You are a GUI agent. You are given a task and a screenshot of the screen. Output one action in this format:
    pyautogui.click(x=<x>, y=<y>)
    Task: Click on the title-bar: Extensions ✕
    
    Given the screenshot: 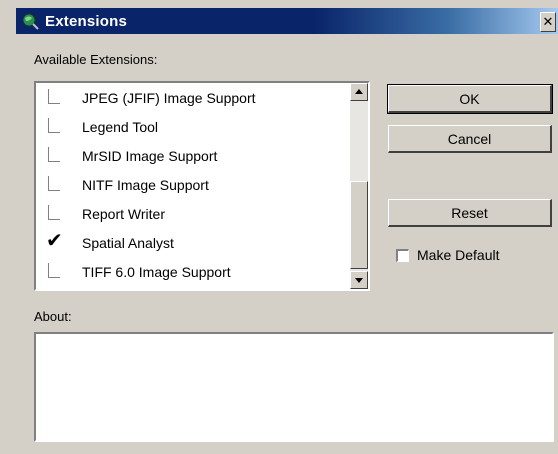 What is the action you would take?
    pyautogui.click(x=287, y=21)
    